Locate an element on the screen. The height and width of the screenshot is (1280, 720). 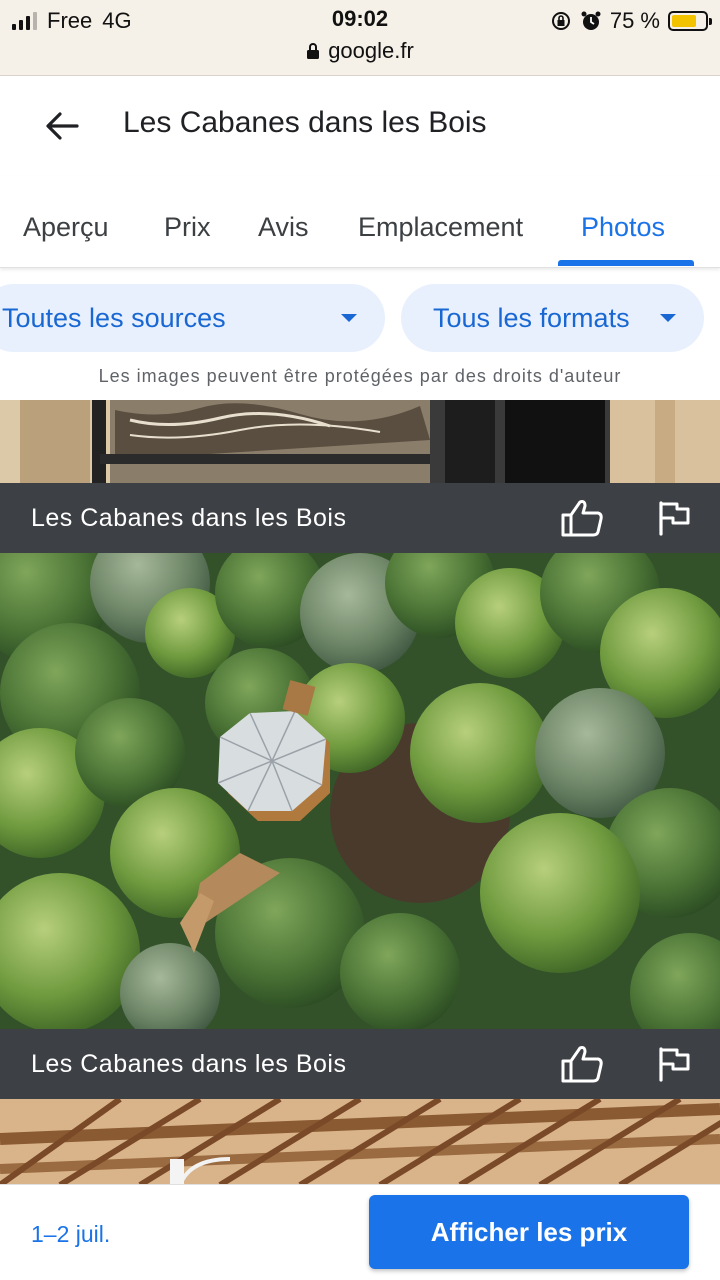
url-bar: google.fr is located at coordinates (360, 51).